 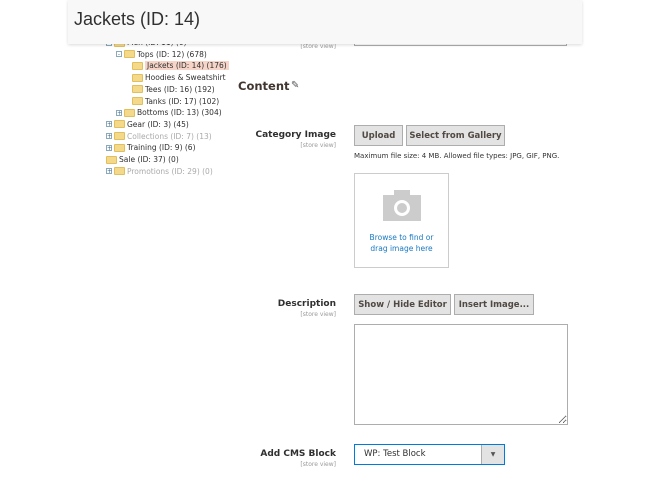 What do you see at coordinates (180, 89) in the screenshot?
I see `tree-node-label: Tees (ID: 16) (192)` at bounding box center [180, 89].